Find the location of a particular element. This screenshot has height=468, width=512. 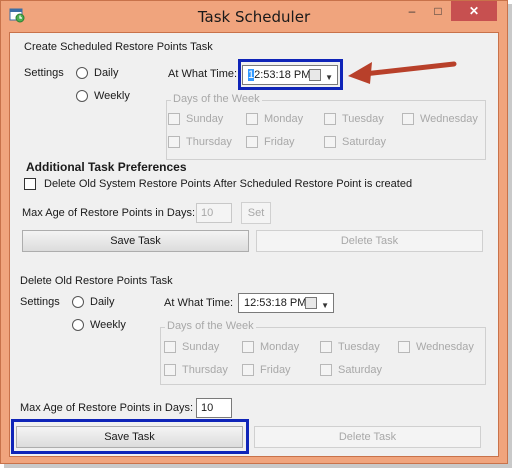

friday-checkbox is located at coordinates (252, 142).